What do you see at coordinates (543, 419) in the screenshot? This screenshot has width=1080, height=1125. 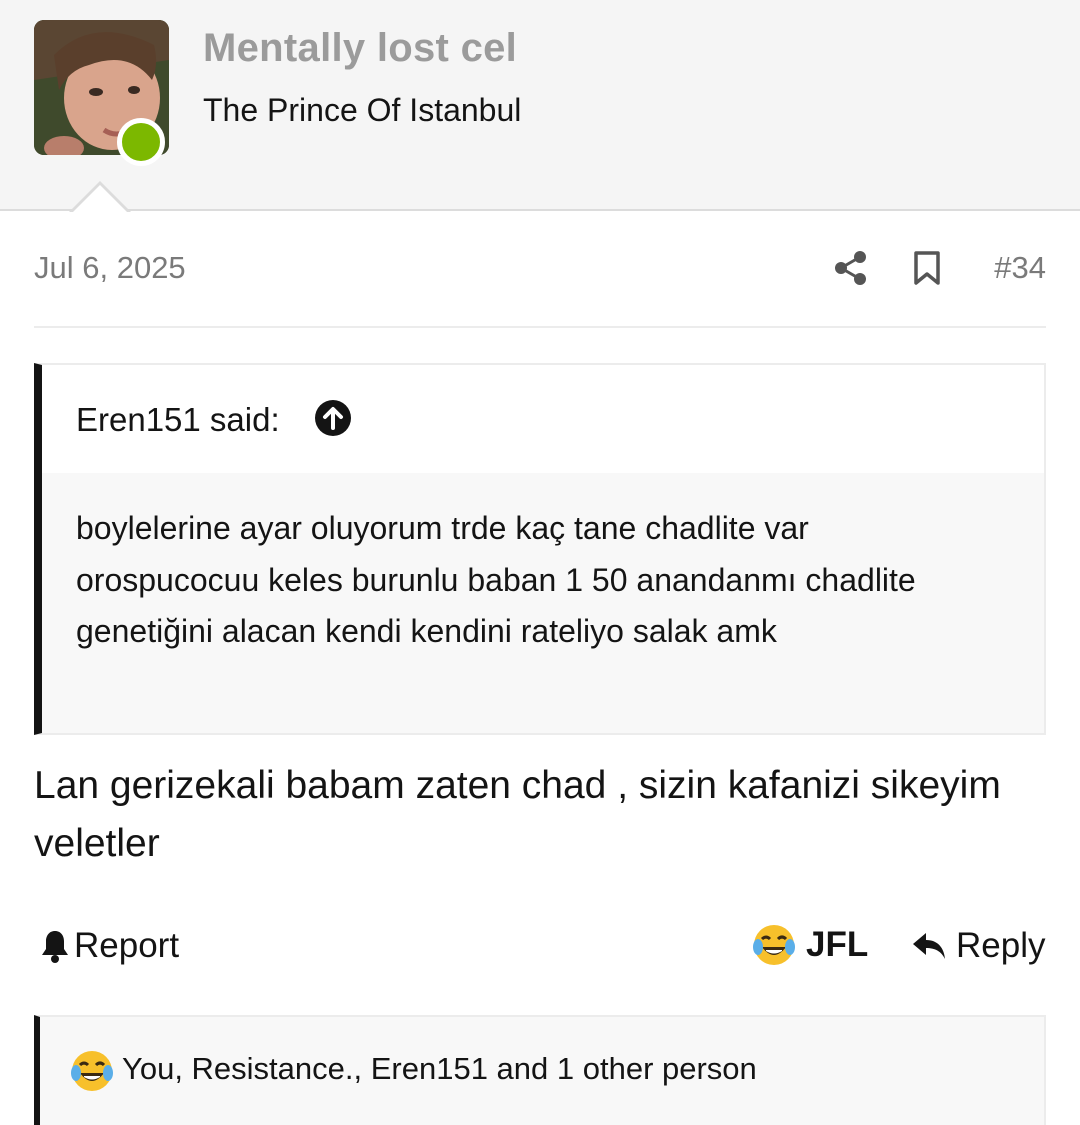 I see `quote-header: Eren151 said:` at bounding box center [543, 419].